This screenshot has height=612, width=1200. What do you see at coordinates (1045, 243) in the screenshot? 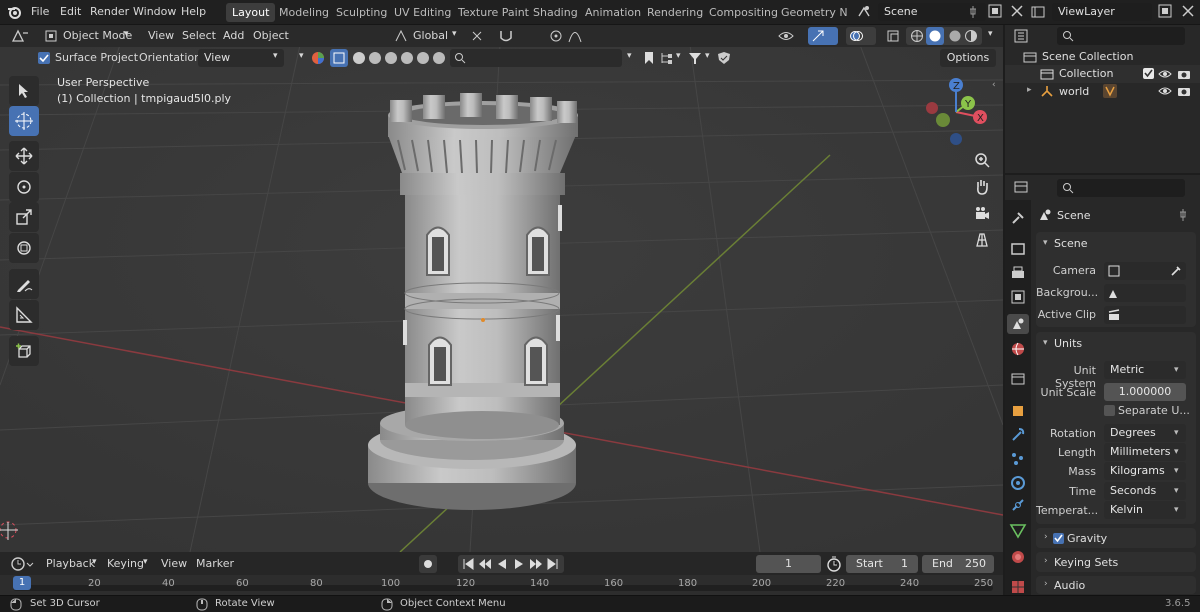
I see `panel-expanded-icon: ▾` at bounding box center [1045, 243].